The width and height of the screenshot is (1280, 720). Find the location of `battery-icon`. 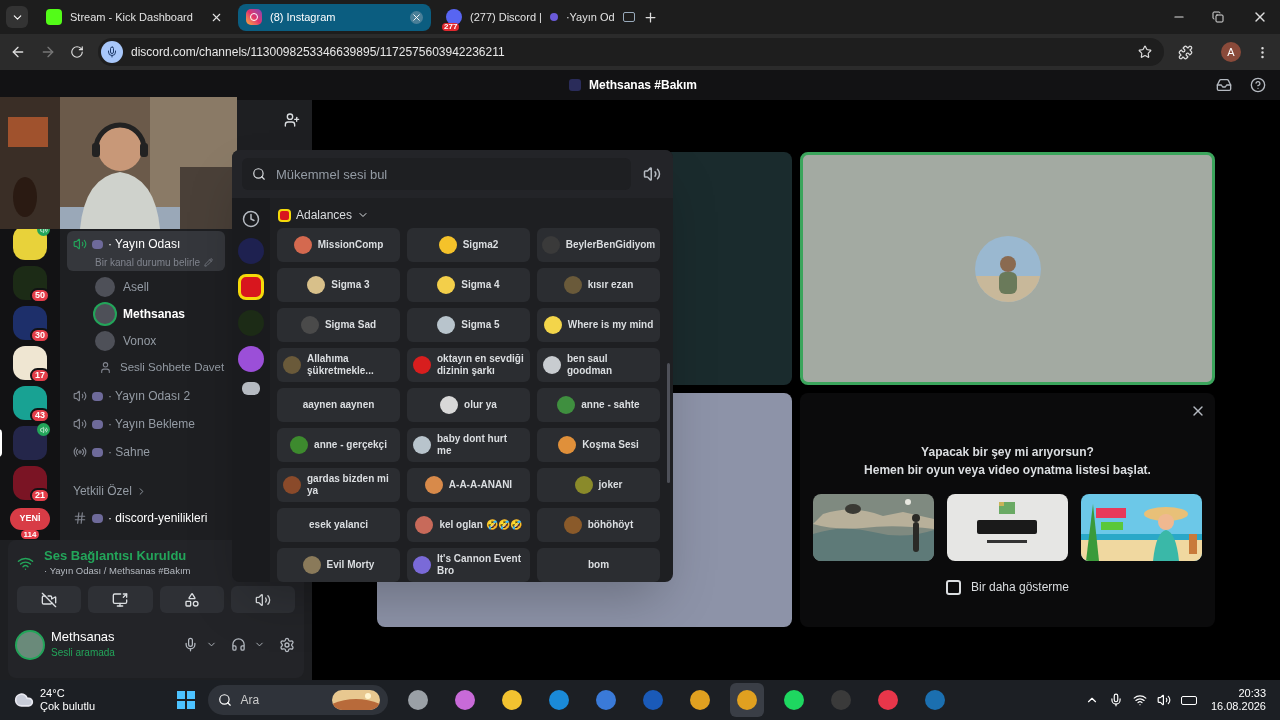

battery-icon is located at coordinates (1188, 700).